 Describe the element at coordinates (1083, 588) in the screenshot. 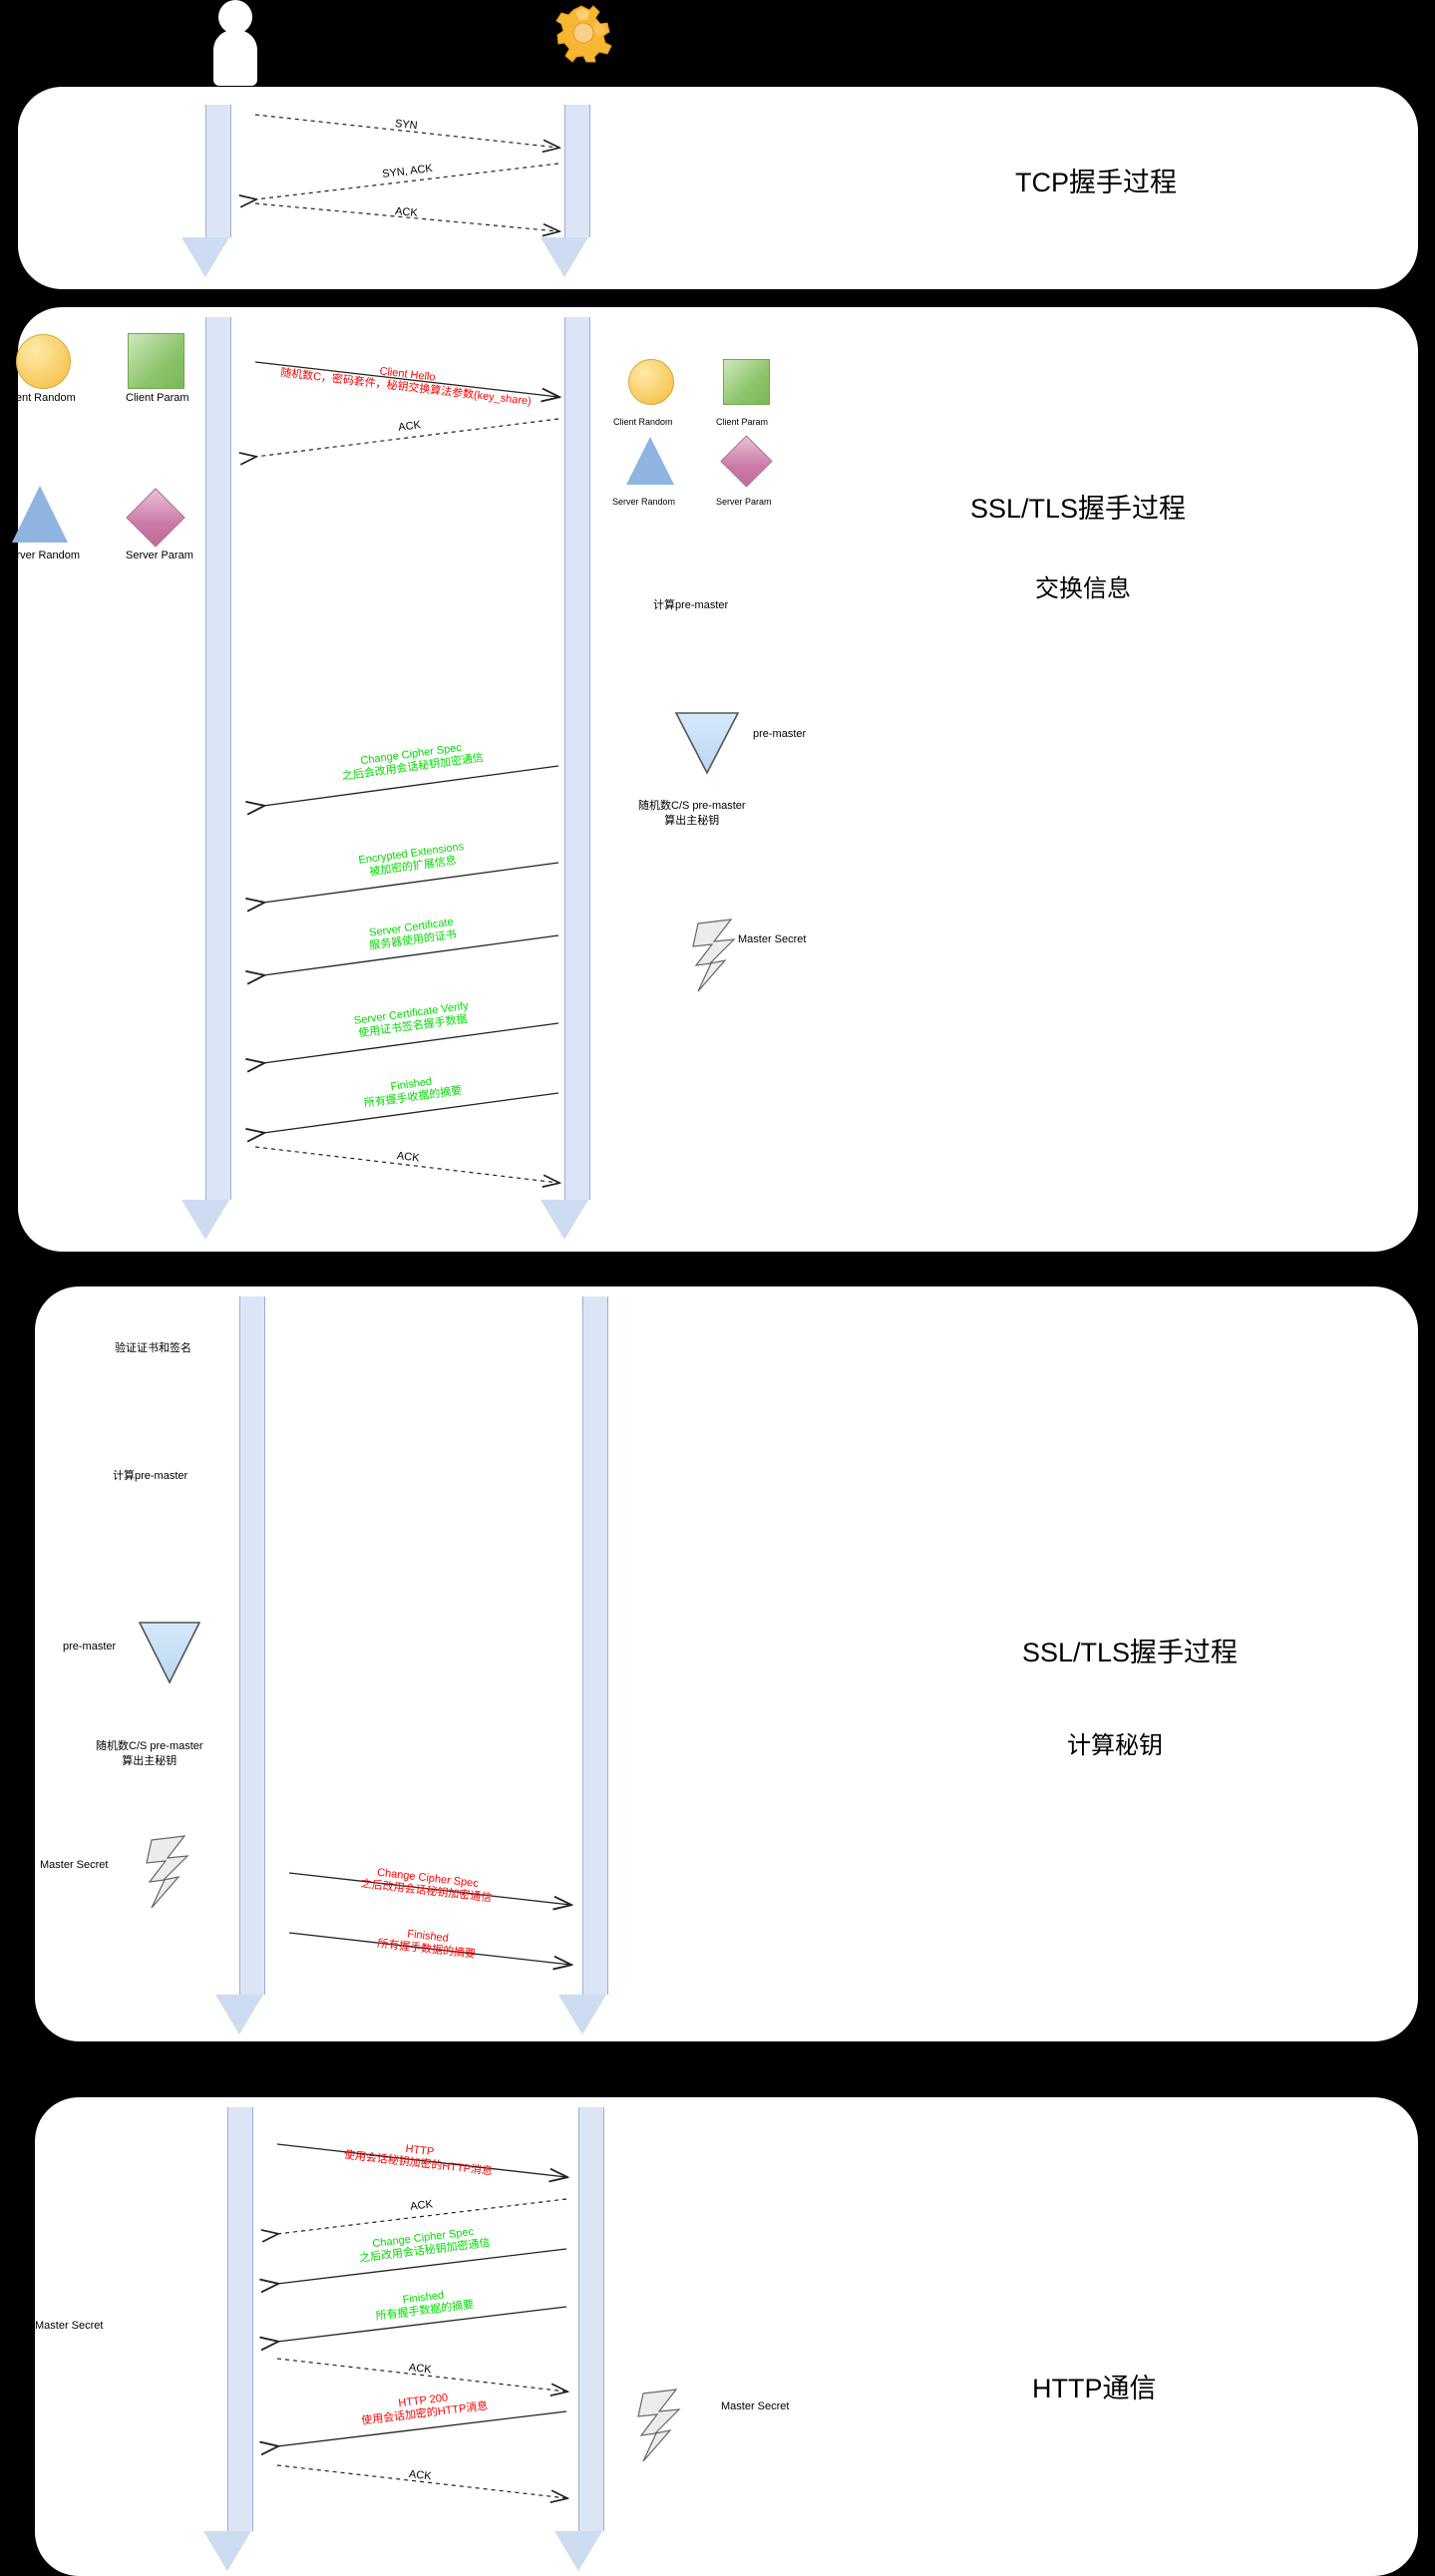

I see `panel-tls-exchange-subtitle: 交换信息` at that location.